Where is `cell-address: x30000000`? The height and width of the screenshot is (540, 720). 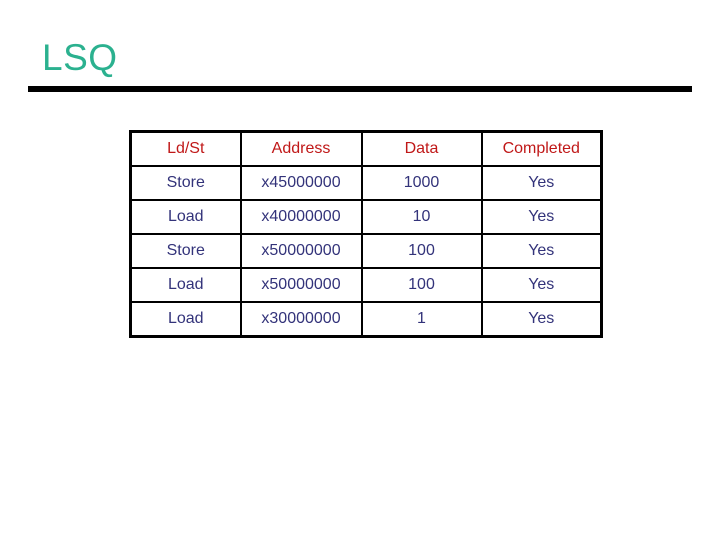 cell-address: x30000000 is located at coordinates (301, 319).